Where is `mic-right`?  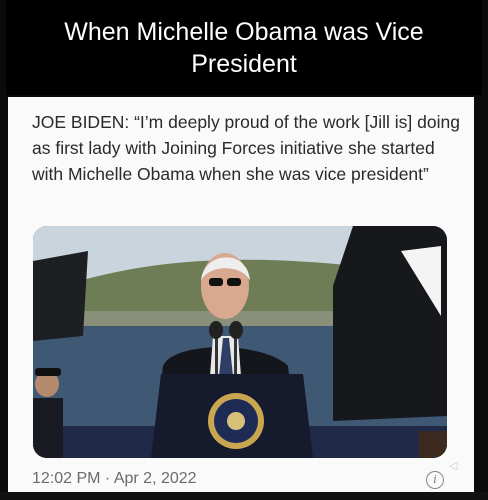
mic-right is located at coordinates (236, 330).